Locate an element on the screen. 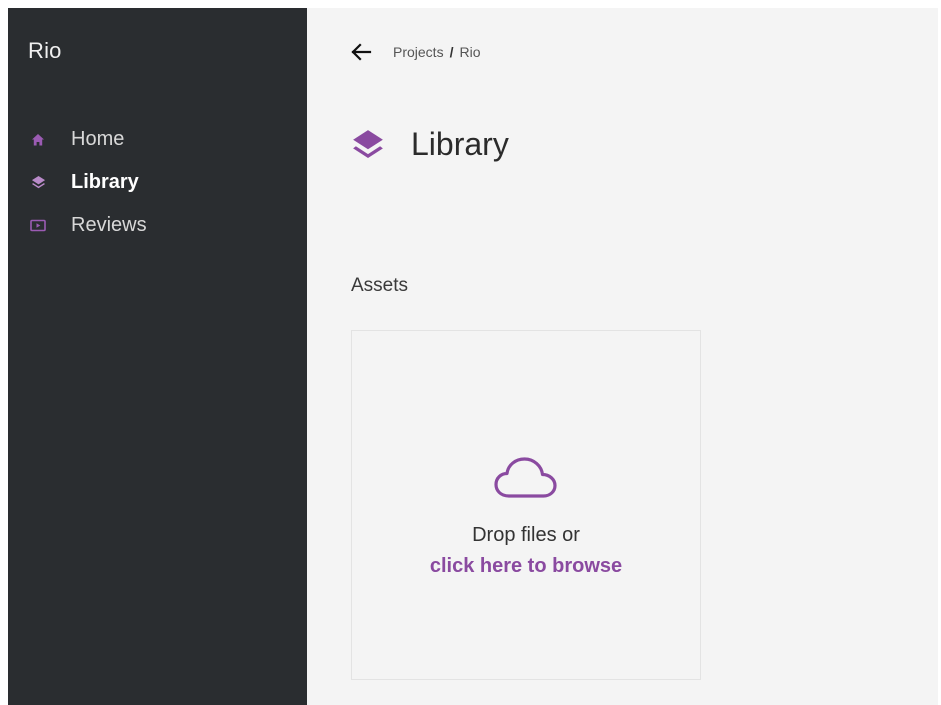 The height and width of the screenshot is (705, 941). breadcrumb-projects-link: Projects is located at coordinates (418, 52).